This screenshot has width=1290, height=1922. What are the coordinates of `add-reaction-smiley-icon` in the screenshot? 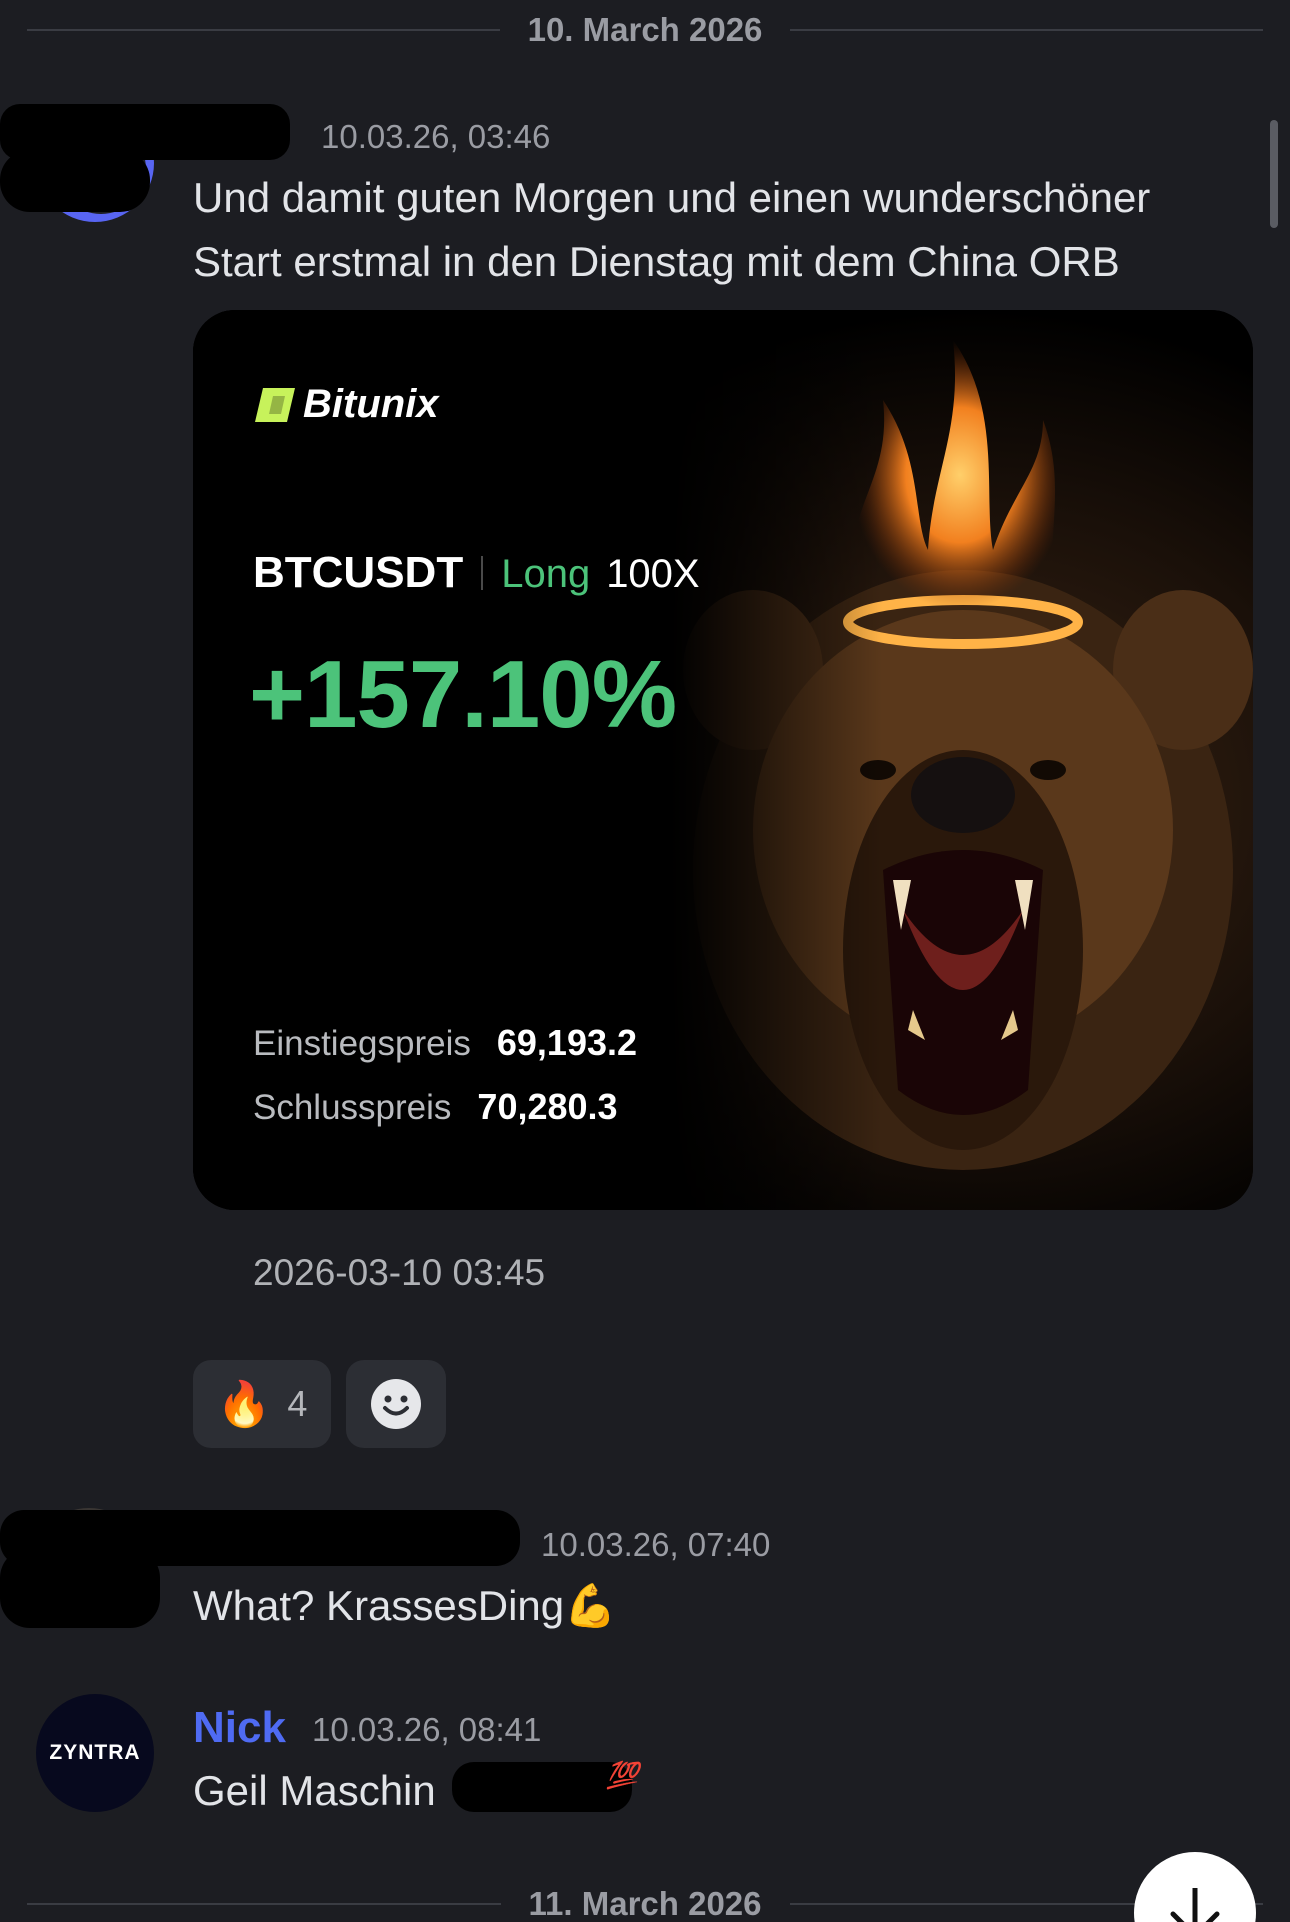 It's located at (396, 1404).